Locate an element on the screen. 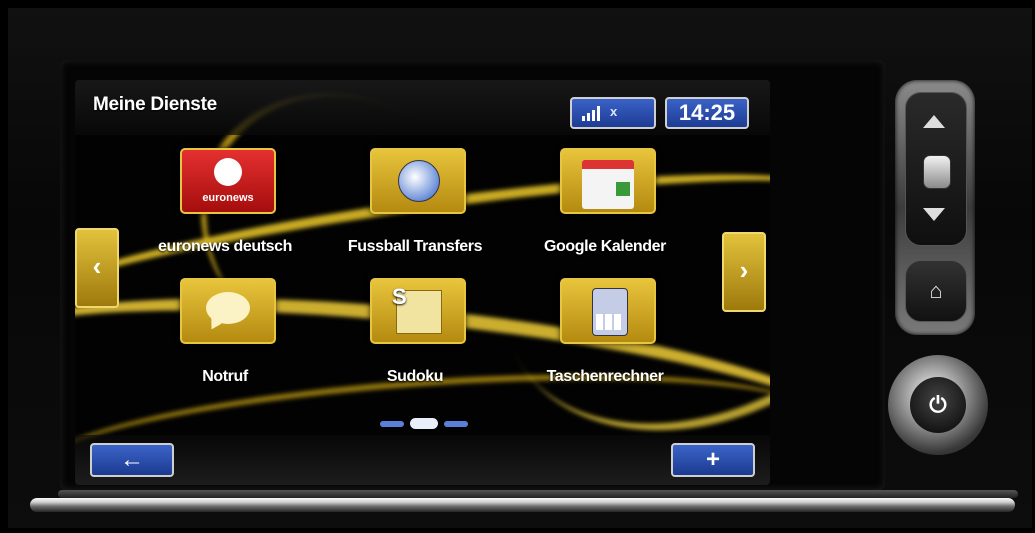 The image size is (1035, 533). previous-page-button: ‹ is located at coordinates (97, 268).